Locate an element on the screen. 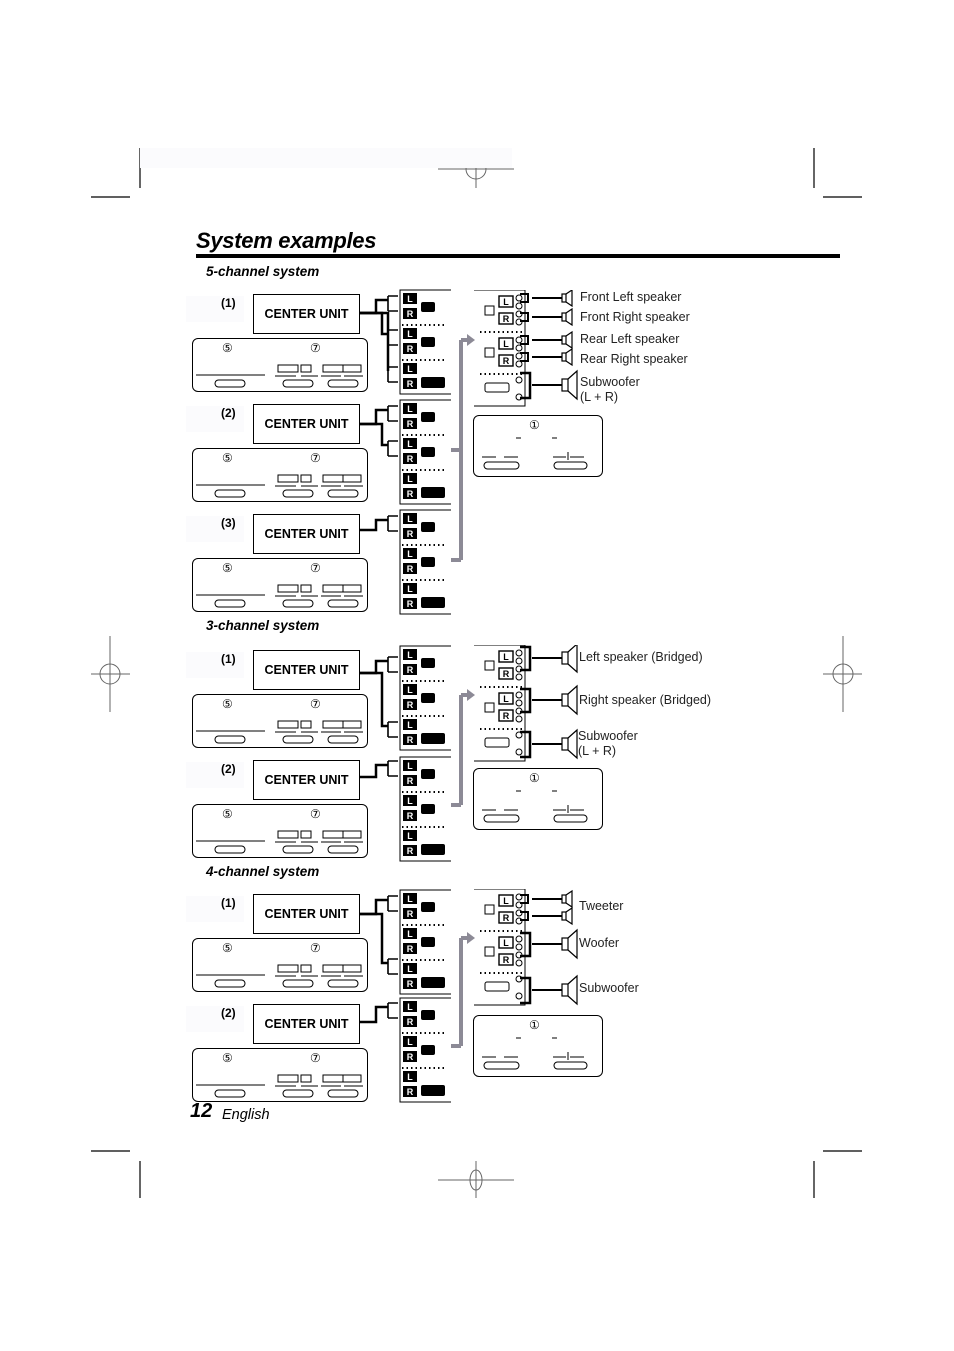 This screenshot has height=1351, width=954. speaker-label: Front Left speaker is located at coordinates (631, 297).